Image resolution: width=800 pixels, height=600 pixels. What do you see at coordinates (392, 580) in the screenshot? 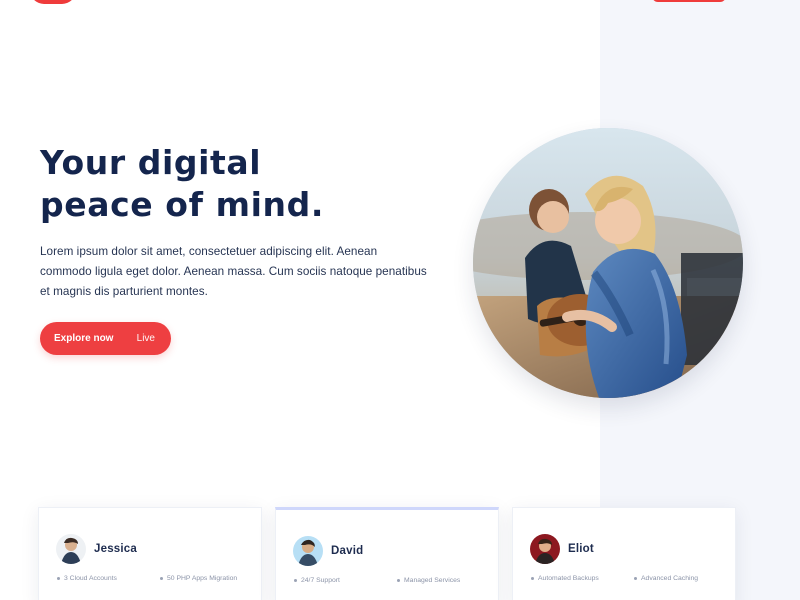
I see `card-feature-list: 24/7 Support Managed Services` at bounding box center [392, 580].